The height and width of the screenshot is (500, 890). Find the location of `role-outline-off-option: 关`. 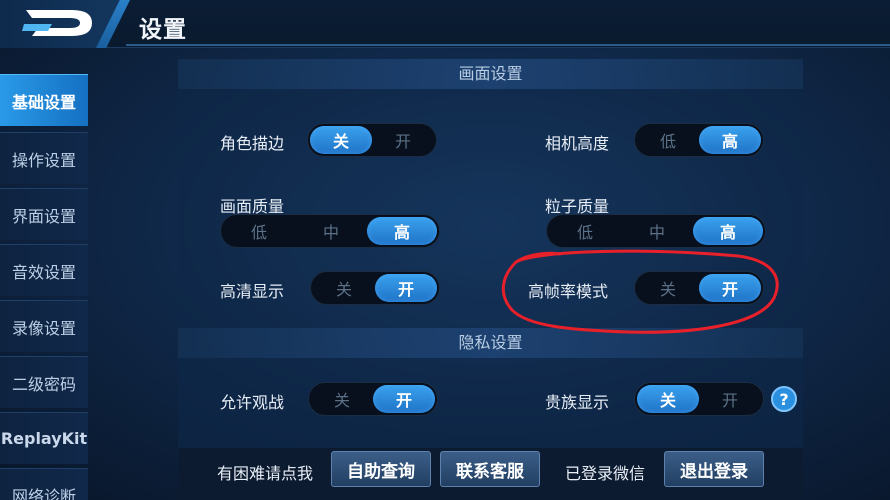

role-outline-off-option: 关 is located at coordinates (341, 140).